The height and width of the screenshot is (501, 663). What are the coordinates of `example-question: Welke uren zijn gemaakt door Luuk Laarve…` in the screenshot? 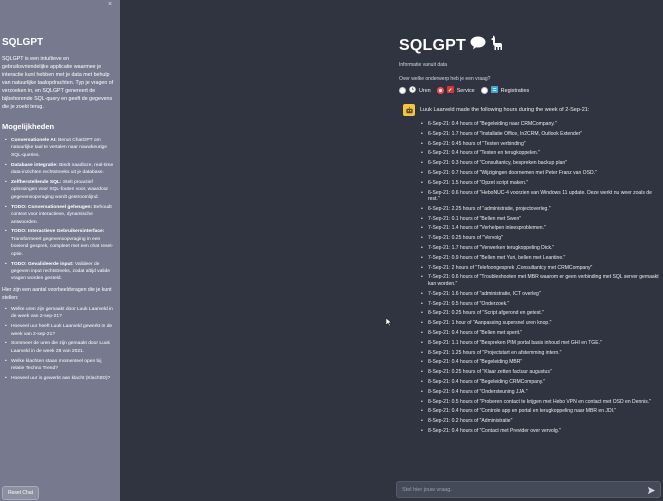 It's located at (60, 313).